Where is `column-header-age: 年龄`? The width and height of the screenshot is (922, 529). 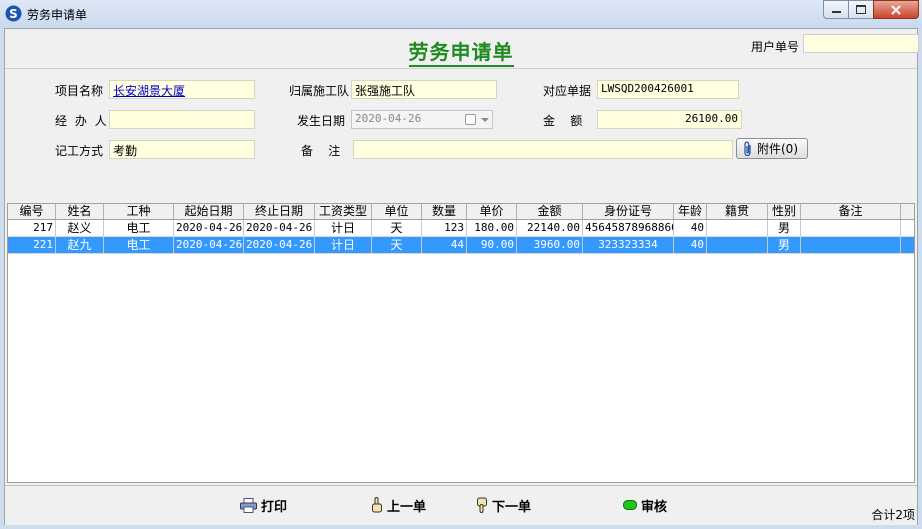
column-header-age: 年龄 is located at coordinates (690, 211).